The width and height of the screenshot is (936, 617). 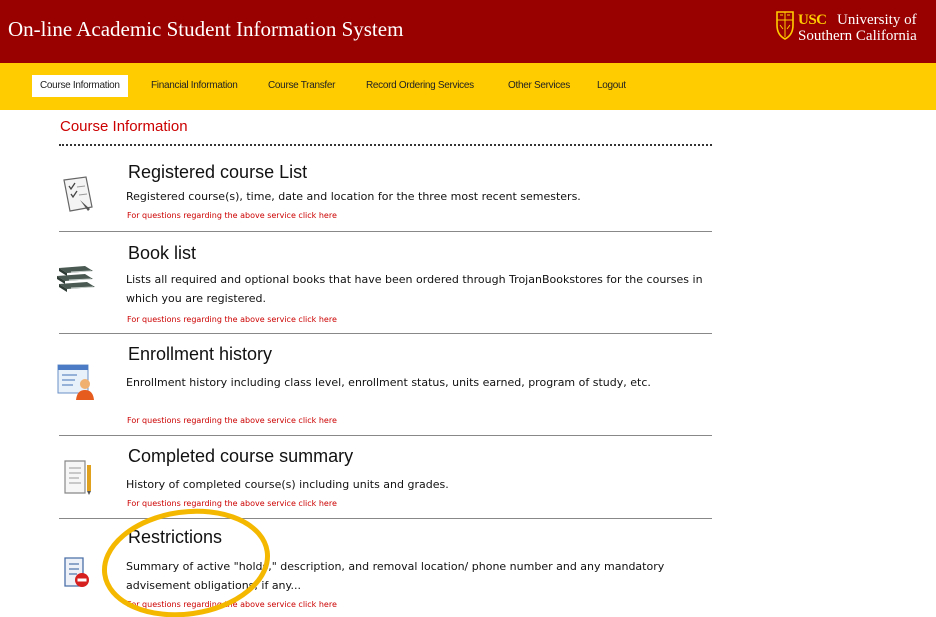 I want to click on nav-course-information: Course Information, so click(x=80, y=86).